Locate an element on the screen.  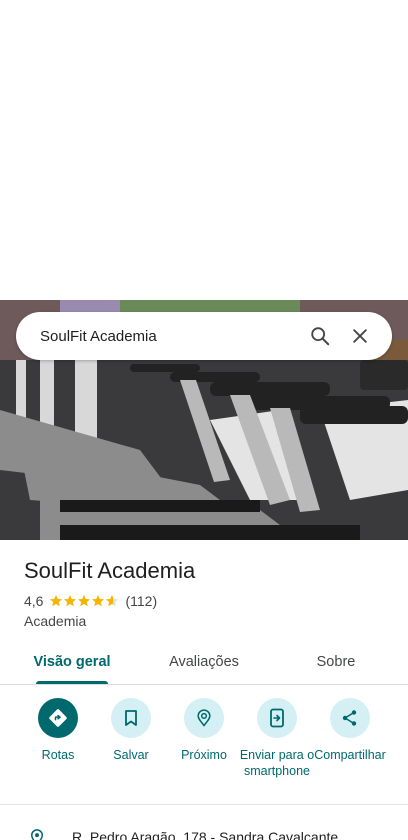
directions-icon is located at coordinates (58, 718).